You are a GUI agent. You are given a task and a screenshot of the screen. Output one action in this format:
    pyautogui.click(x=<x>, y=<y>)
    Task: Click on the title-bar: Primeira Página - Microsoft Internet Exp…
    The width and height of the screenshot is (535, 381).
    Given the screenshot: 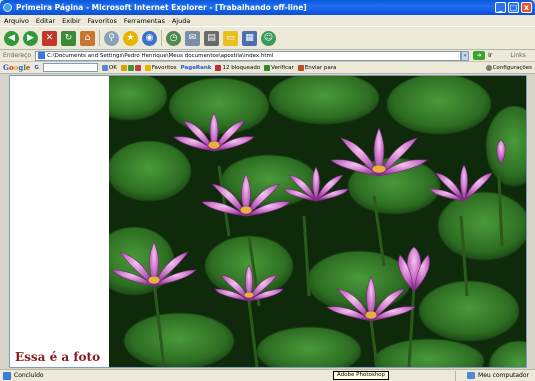 What is the action you would take?
    pyautogui.click(x=267, y=7)
    